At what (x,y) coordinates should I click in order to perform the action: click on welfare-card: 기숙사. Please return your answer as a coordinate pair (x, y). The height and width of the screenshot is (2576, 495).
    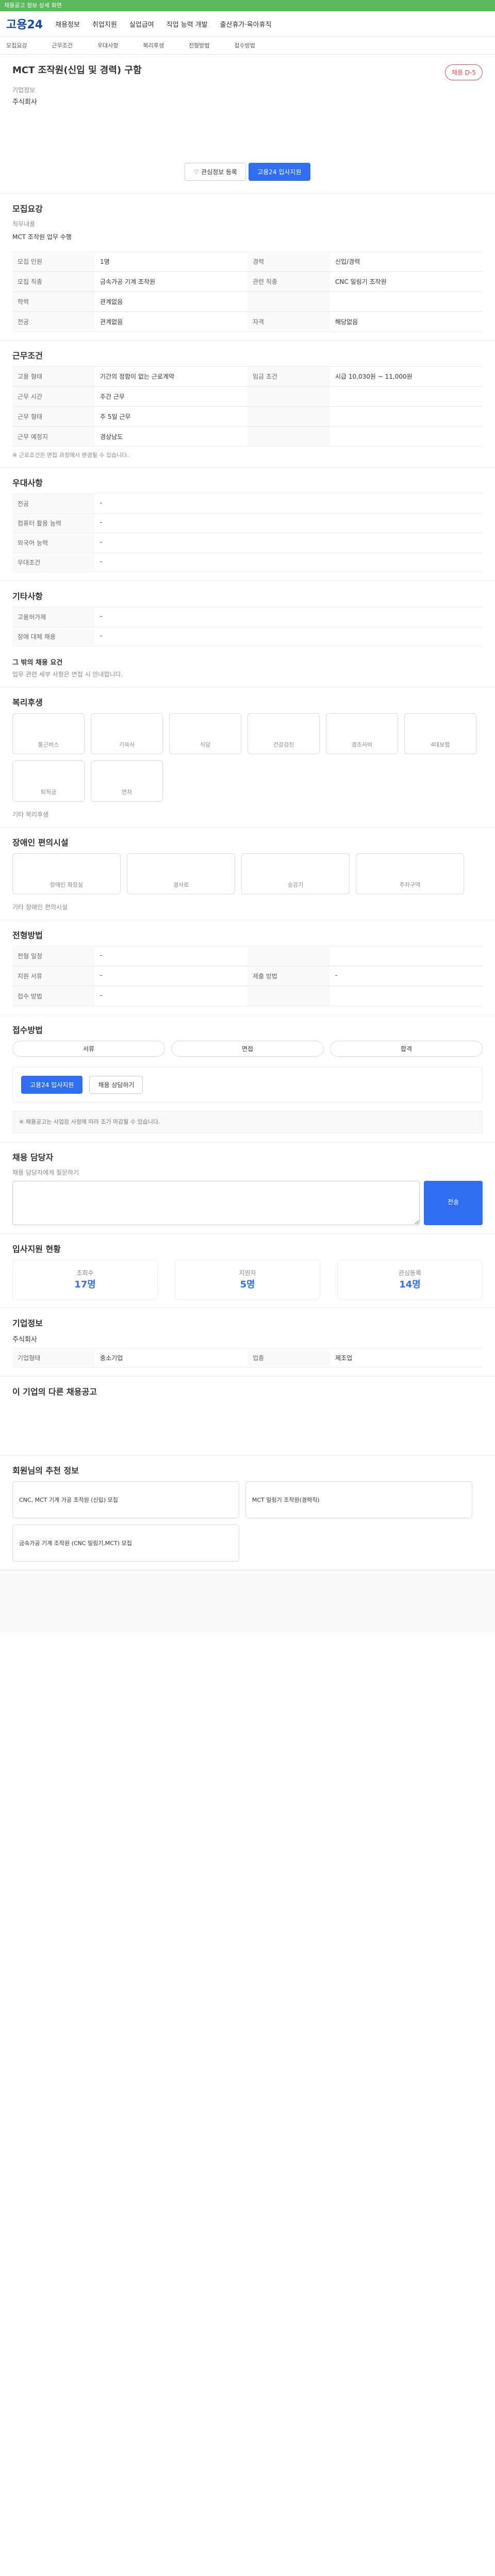
    Looking at the image, I should click on (127, 733).